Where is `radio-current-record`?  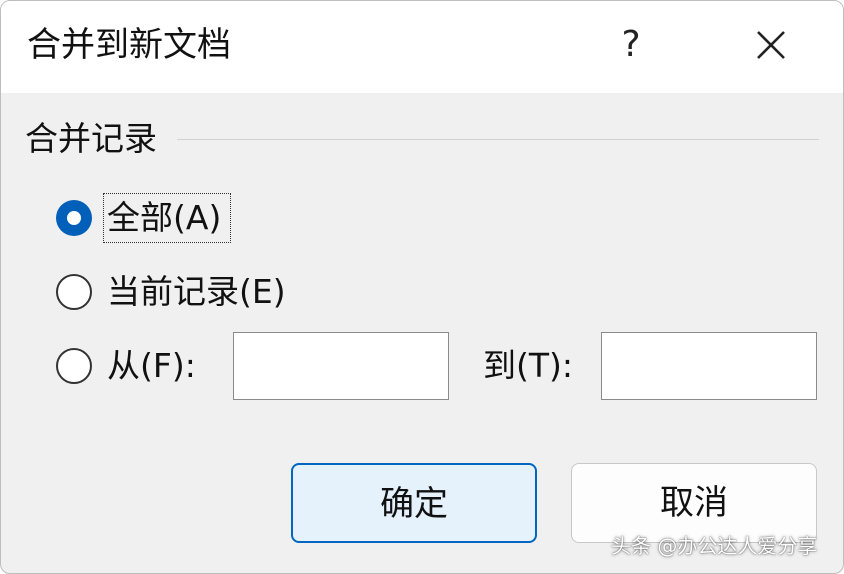 radio-current-record is located at coordinates (74, 292).